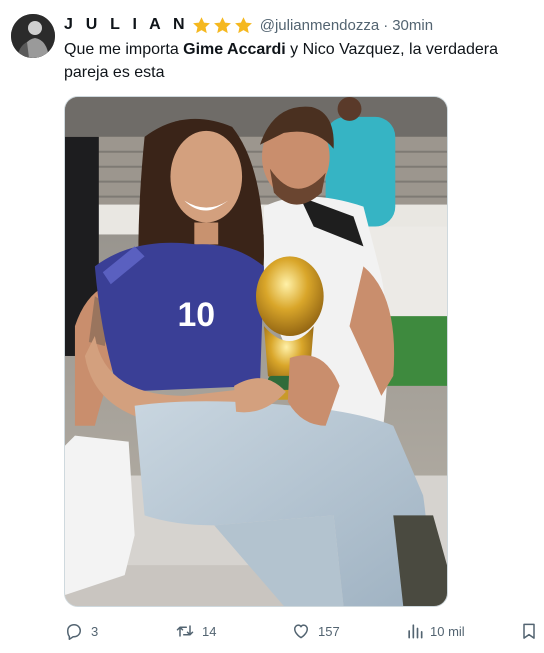  Describe the element at coordinates (124, 49) in the screenshot. I see `tweet-text-part1: Que me importa` at that location.